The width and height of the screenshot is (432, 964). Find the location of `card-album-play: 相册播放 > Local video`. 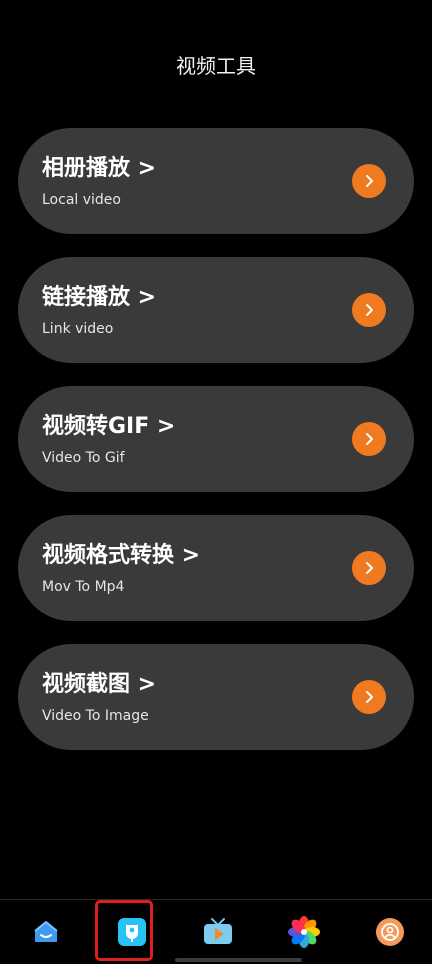

card-album-play: 相册播放 > Local video is located at coordinates (216, 181).